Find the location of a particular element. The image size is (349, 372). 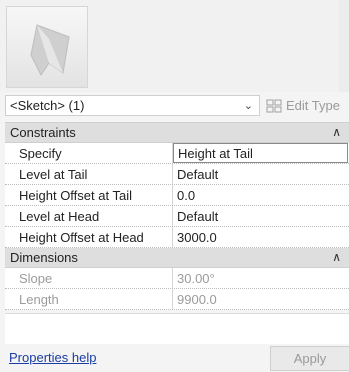

edit-type-button: Edit Type is located at coordinates (303, 105).